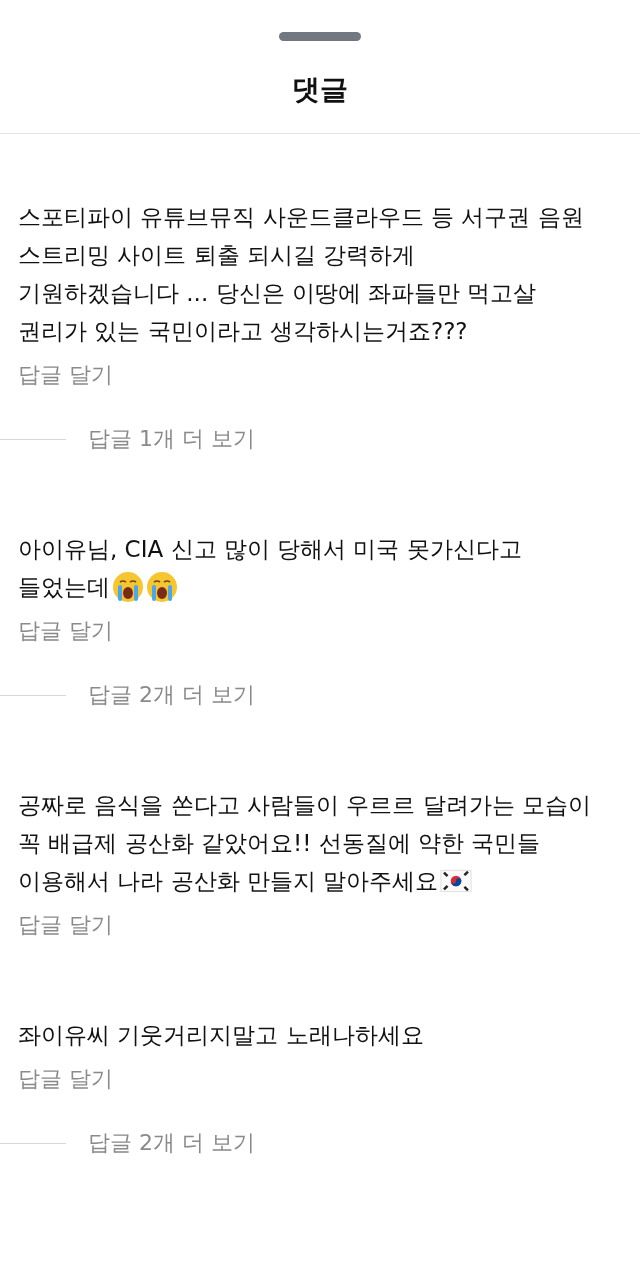  What do you see at coordinates (277, 293) in the screenshot?
I see `comment-text-line: 기원하겠습니다 ... 당신은 이땅에 좌파들만 먹고살` at bounding box center [277, 293].